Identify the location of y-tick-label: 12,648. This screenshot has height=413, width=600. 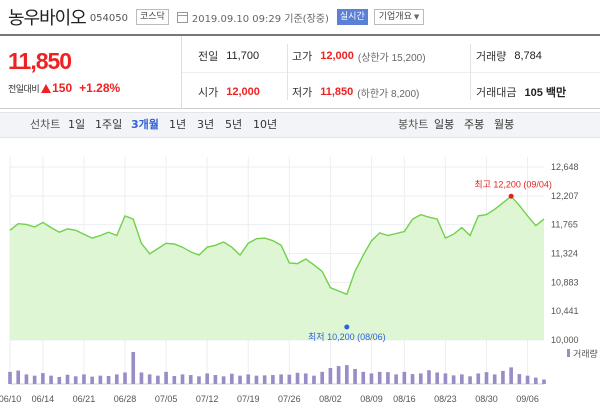
(565, 167).